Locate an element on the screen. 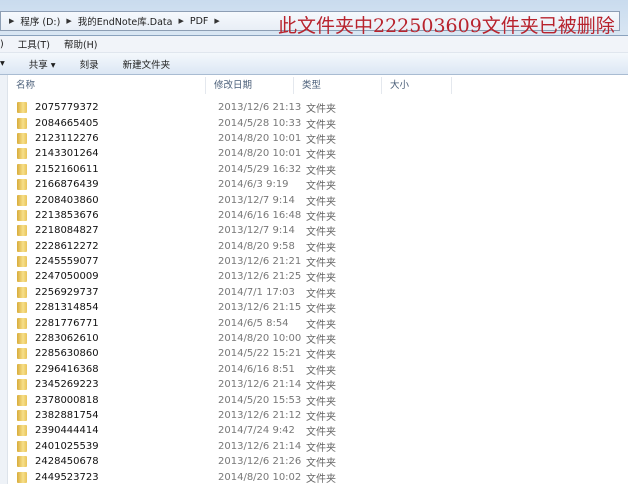 The width and height of the screenshot is (628, 485). file-row: 2285630860 2014/5/22 15:21 文件夹 is located at coordinates (318, 353).